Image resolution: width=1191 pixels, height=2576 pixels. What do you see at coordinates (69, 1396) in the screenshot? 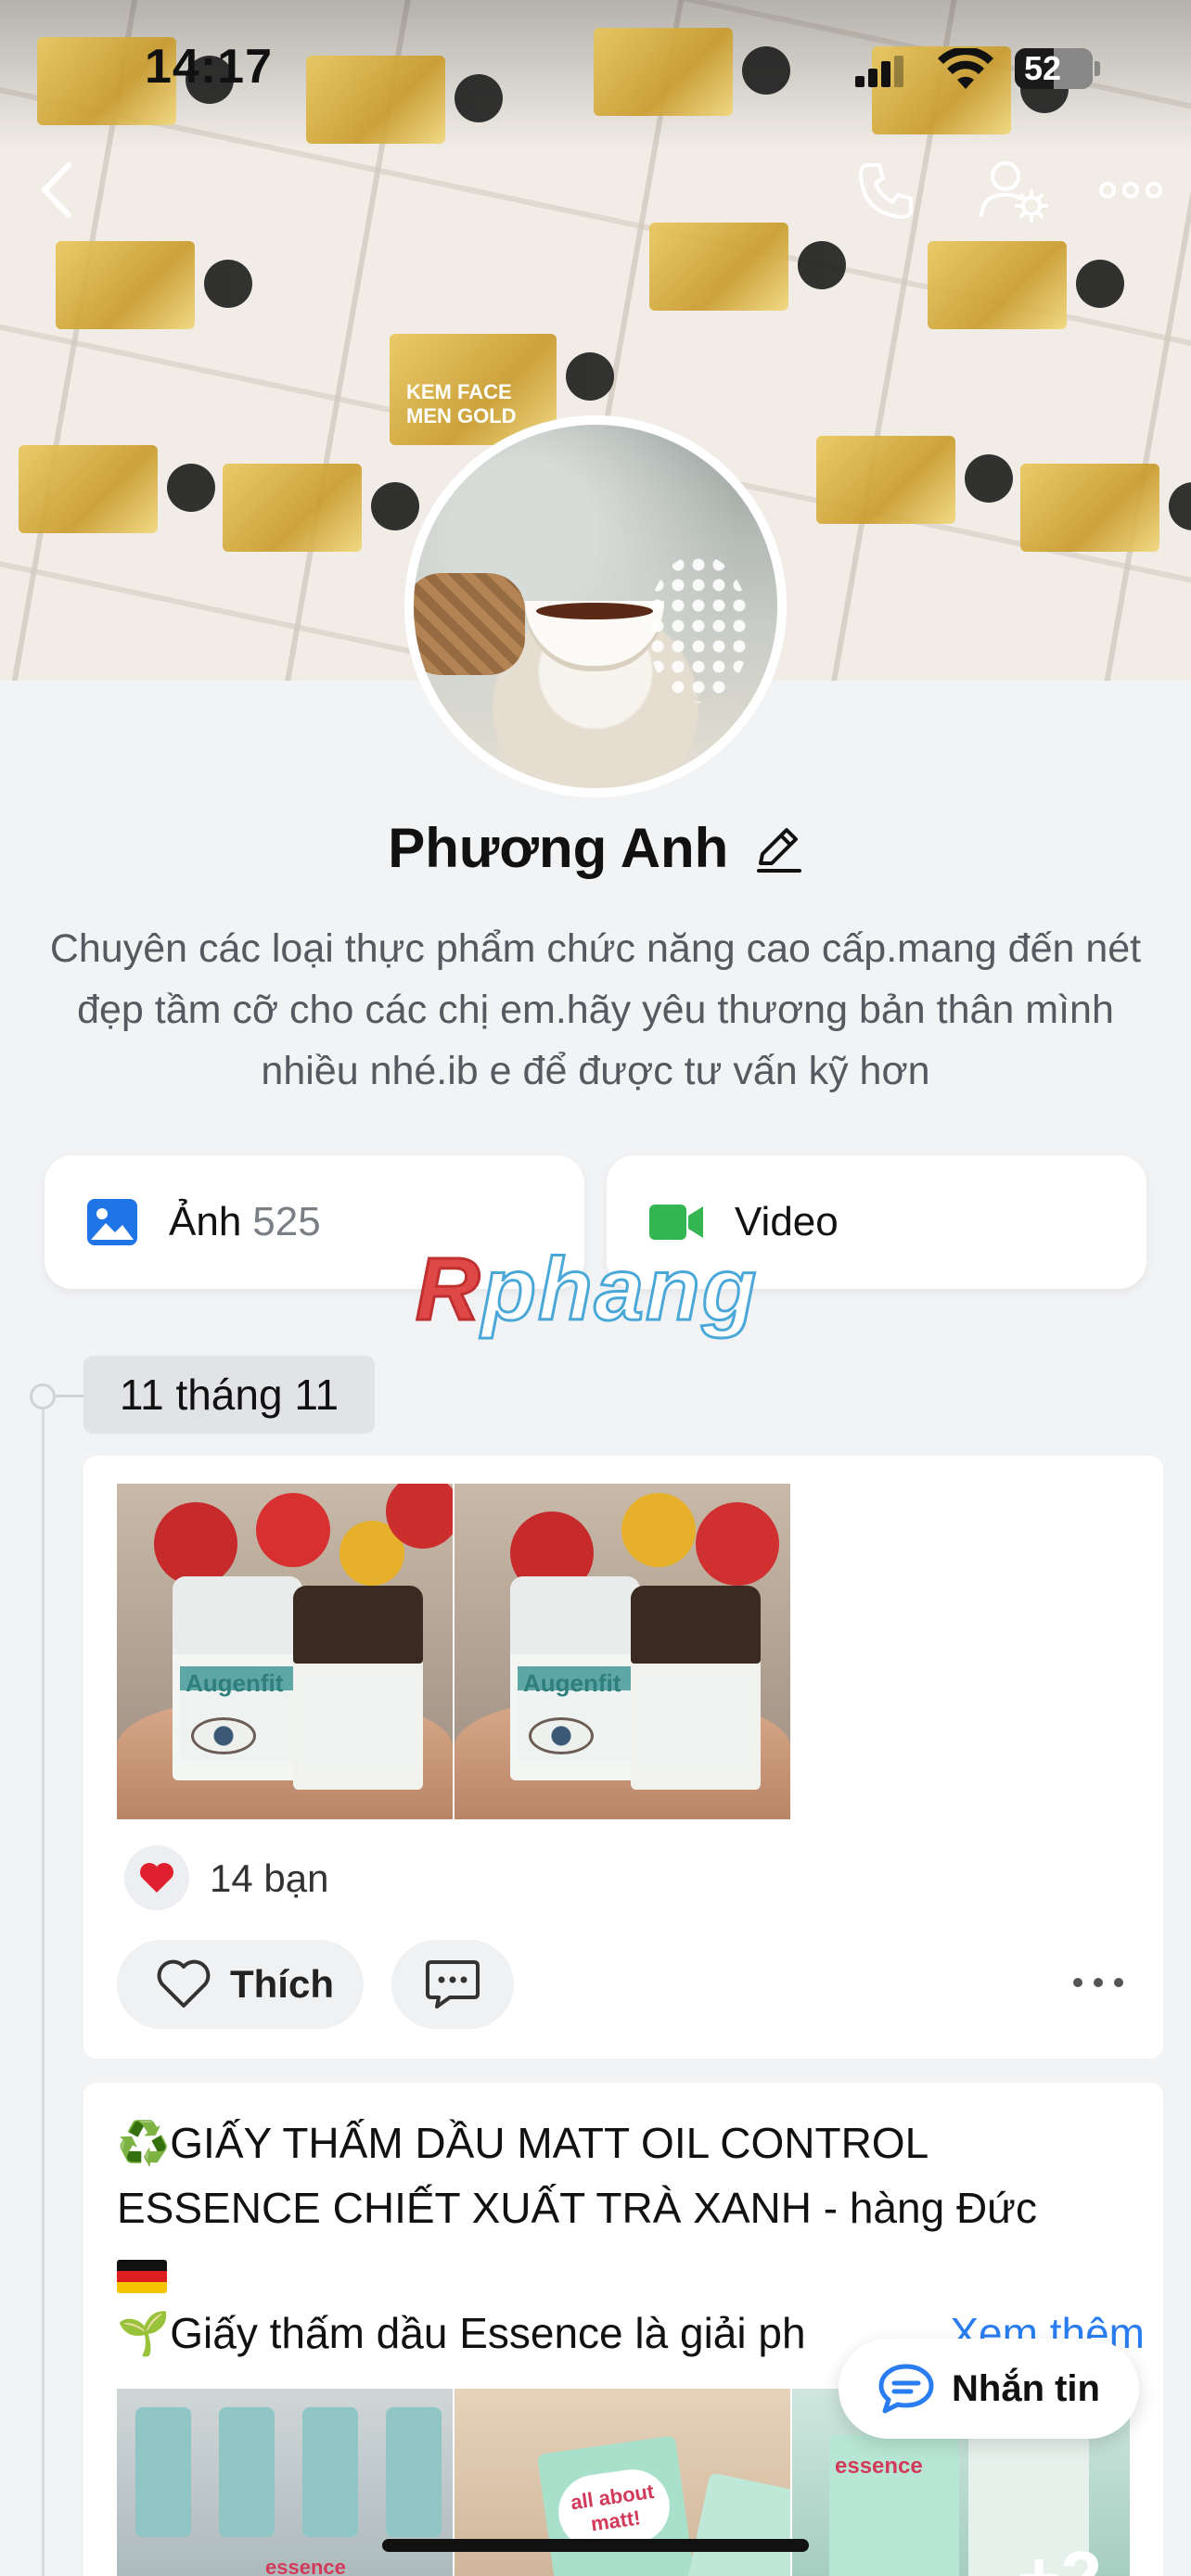
I see `timeline-connector` at bounding box center [69, 1396].